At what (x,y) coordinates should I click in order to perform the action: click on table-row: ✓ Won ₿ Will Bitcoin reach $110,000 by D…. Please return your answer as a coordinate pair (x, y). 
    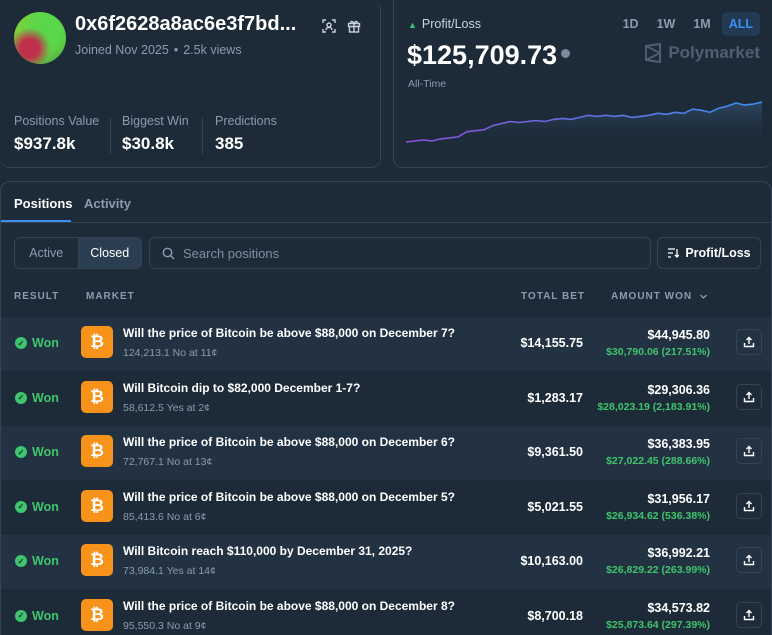
    Looking at the image, I should click on (386, 562).